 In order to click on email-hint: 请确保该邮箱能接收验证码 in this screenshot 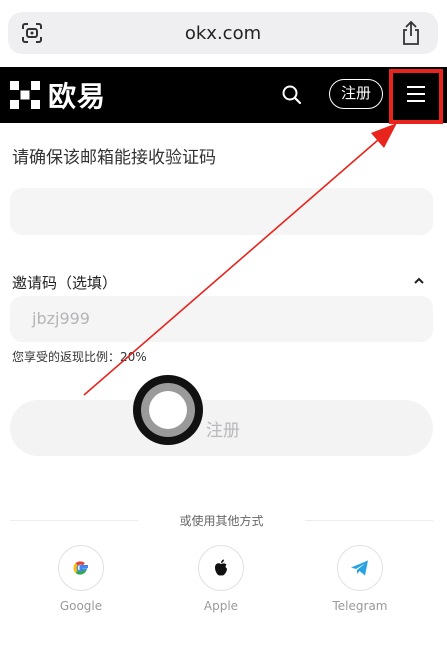, I will do `click(114, 158)`.